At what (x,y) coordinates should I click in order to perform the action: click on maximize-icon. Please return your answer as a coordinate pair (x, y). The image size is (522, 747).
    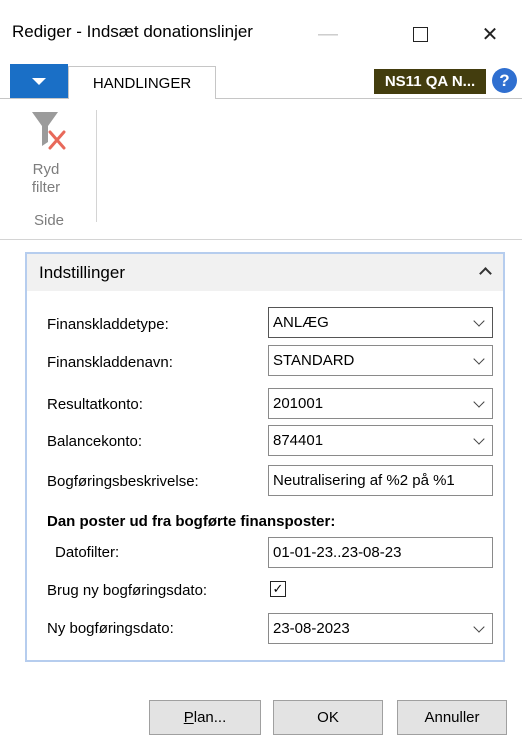
    Looking at the image, I should click on (420, 34).